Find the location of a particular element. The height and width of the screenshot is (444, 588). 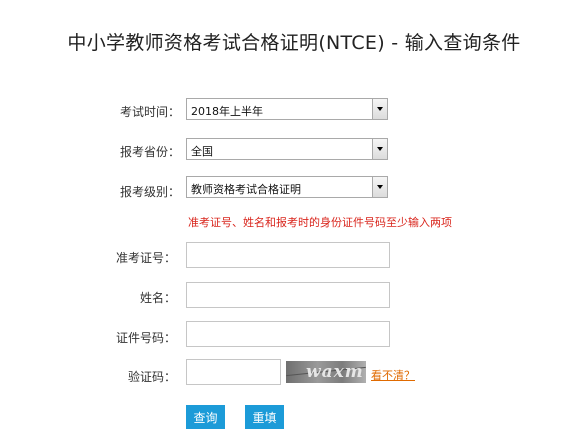

name-label: 姓名： is located at coordinates (157, 298).